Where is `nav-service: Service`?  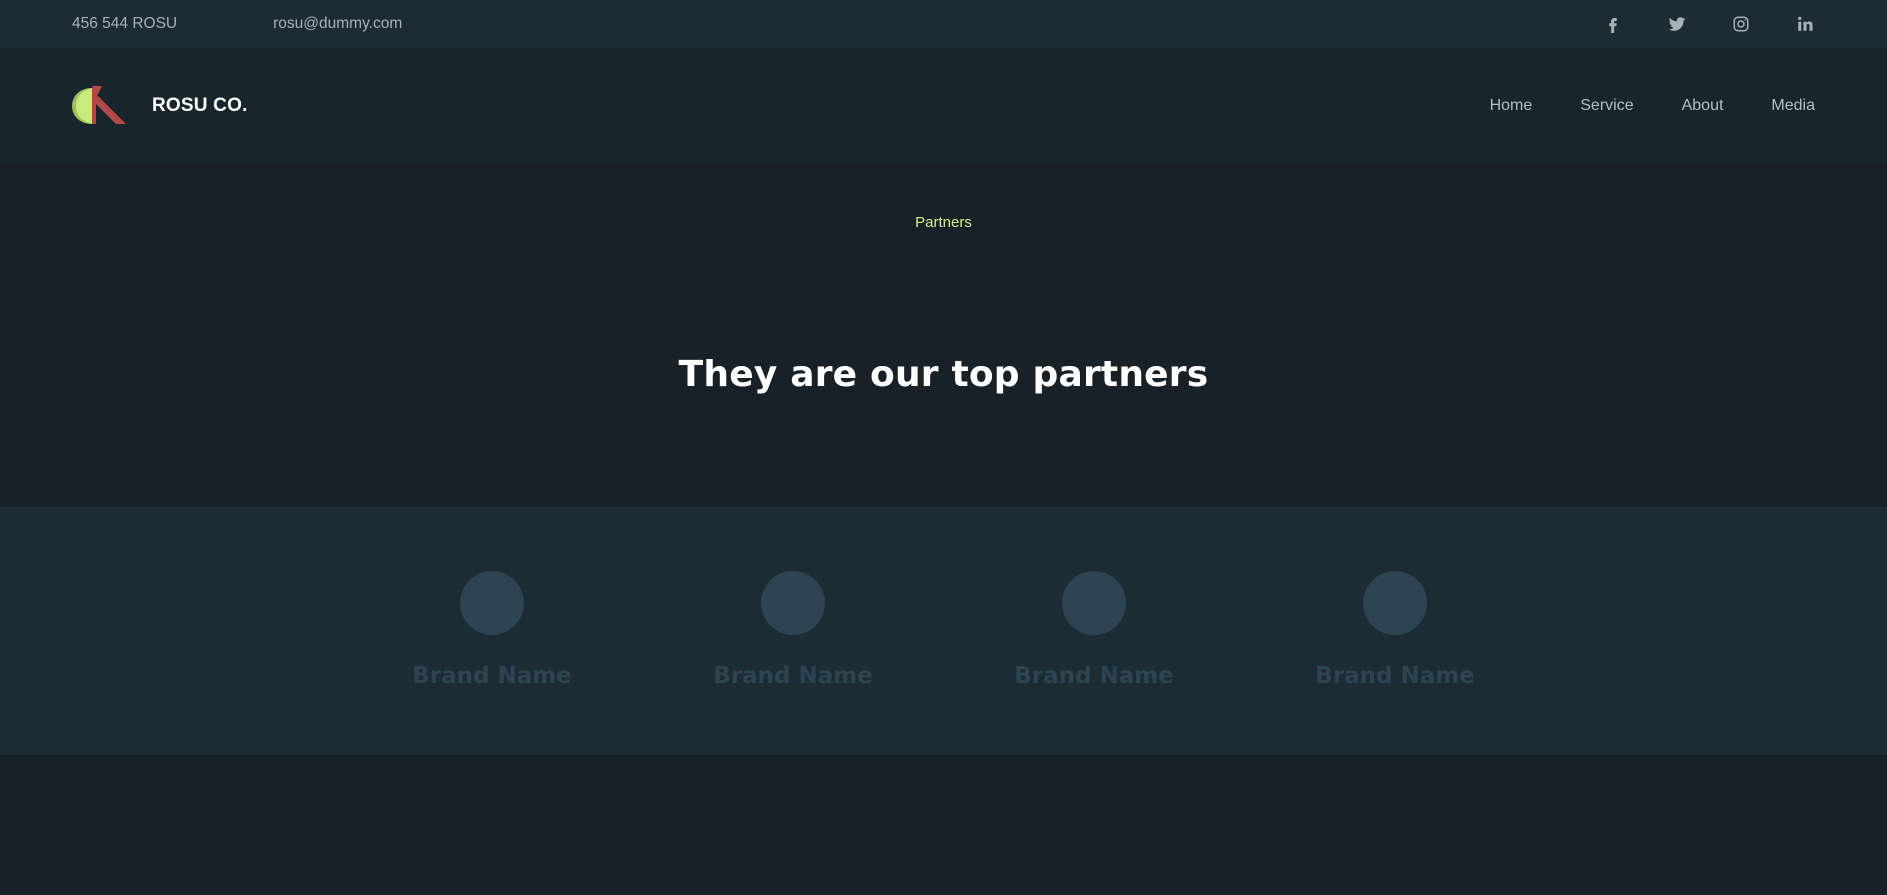
nav-service: Service is located at coordinates (1606, 106).